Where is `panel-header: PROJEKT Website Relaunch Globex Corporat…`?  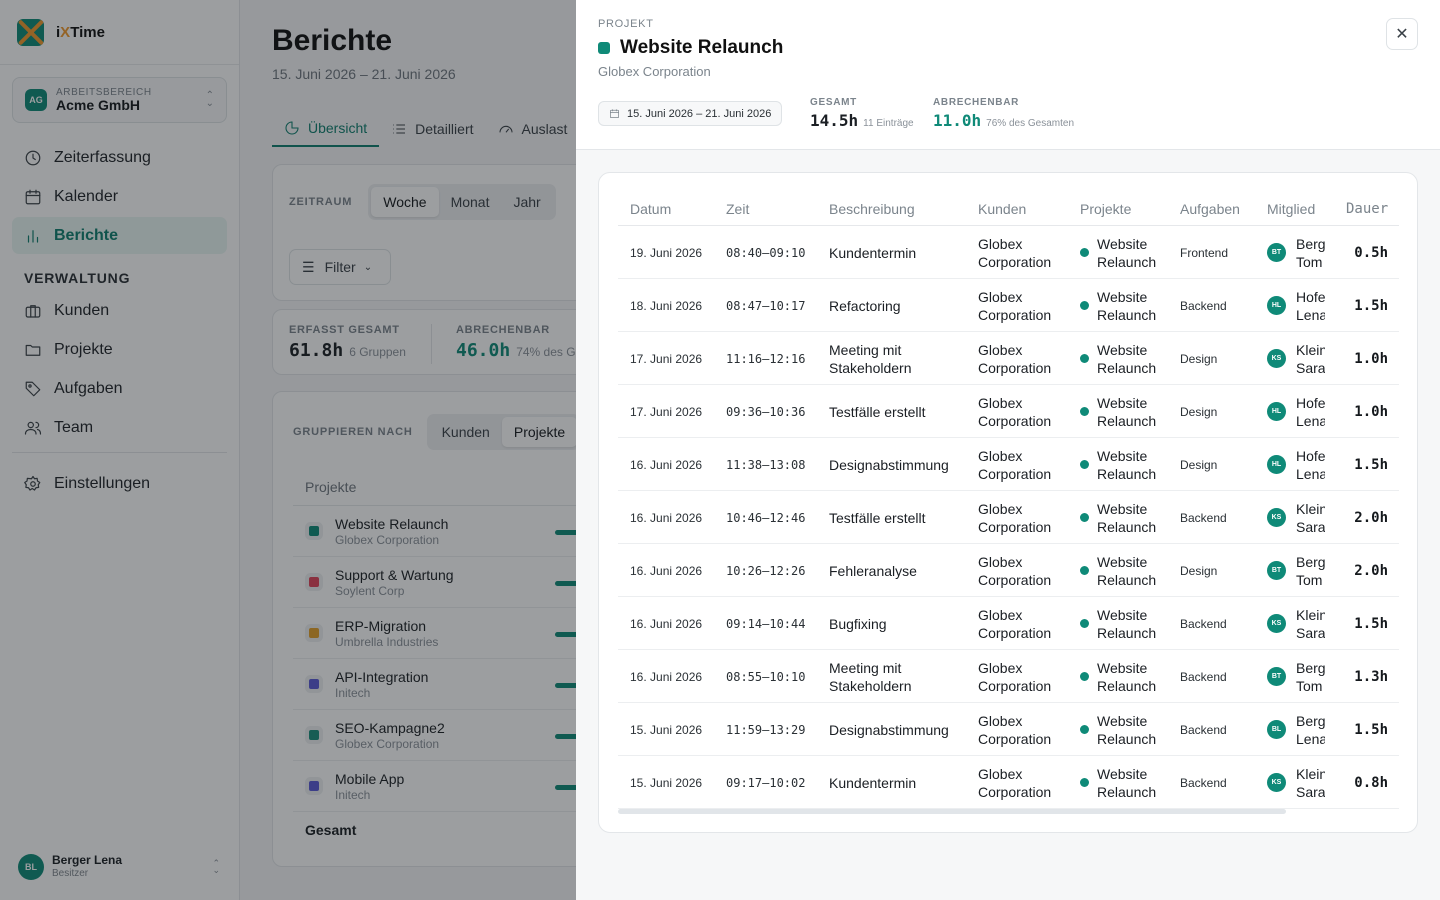 panel-header: PROJEKT Website Relaunch Globex Corporat… is located at coordinates (1008, 75).